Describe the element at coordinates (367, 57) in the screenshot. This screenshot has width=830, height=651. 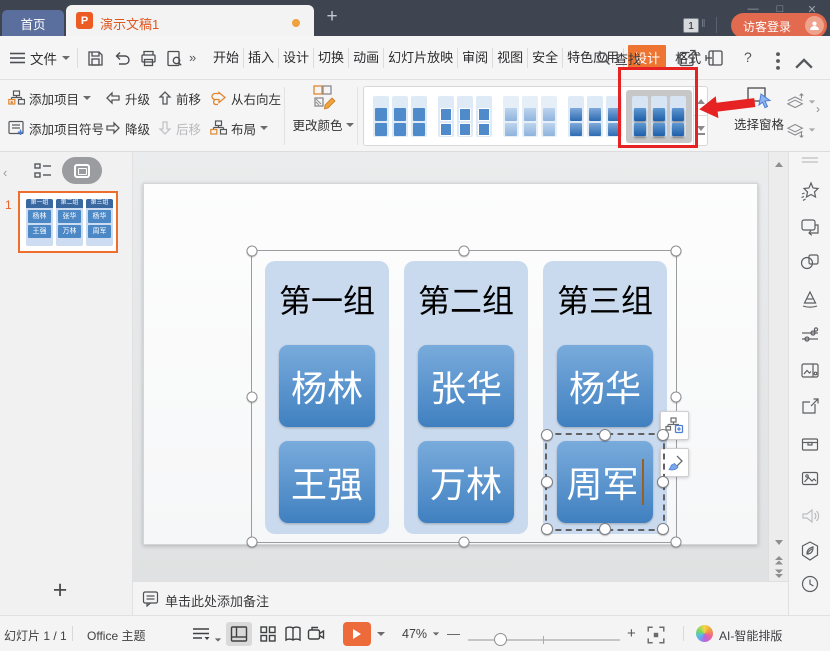
I see `tab-animation: 动画` at that location.